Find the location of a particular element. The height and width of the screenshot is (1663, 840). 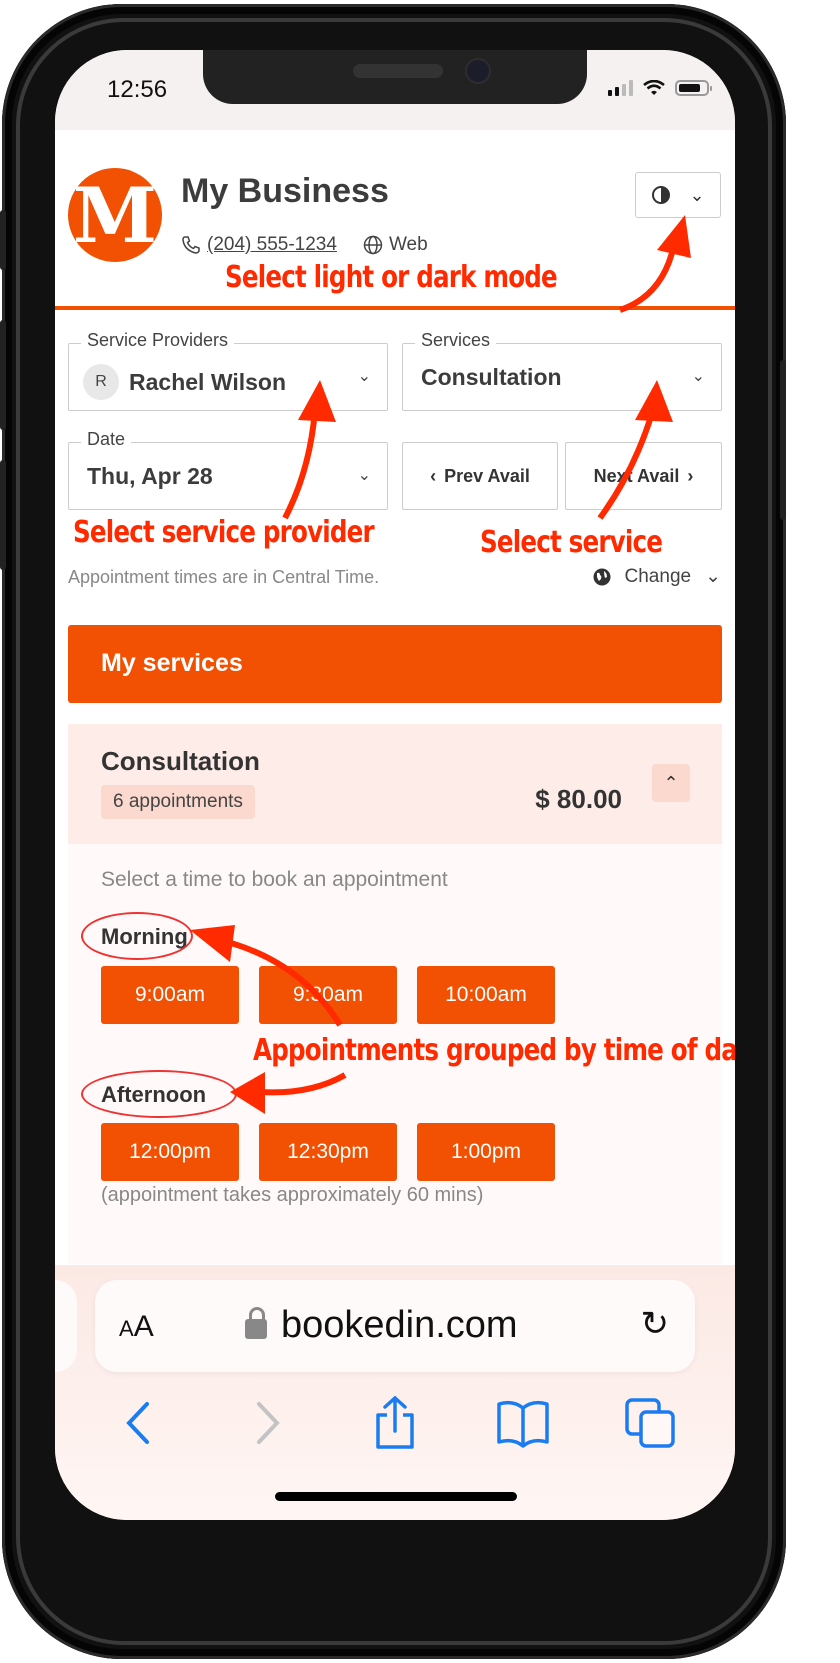

timezone-note: Appointment times are in Central Time. is located at coordinates (224, 577).